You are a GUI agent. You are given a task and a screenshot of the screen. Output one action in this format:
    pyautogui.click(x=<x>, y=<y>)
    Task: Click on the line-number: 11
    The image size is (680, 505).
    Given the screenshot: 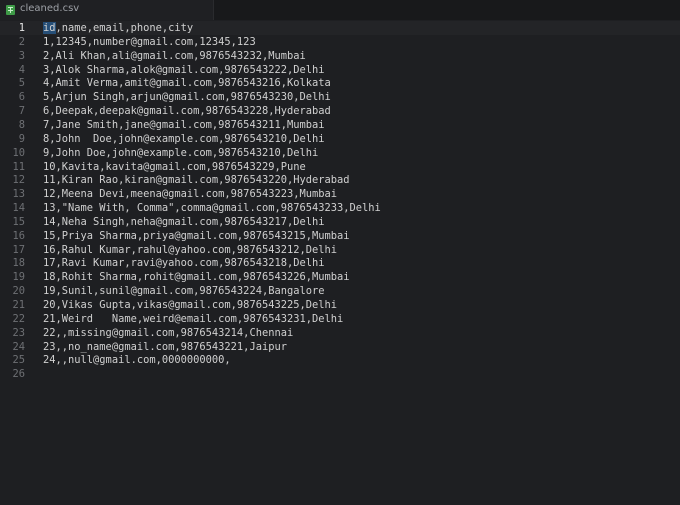 What is the action you would take?
    pyautogui.click(x=18, y=166)
    